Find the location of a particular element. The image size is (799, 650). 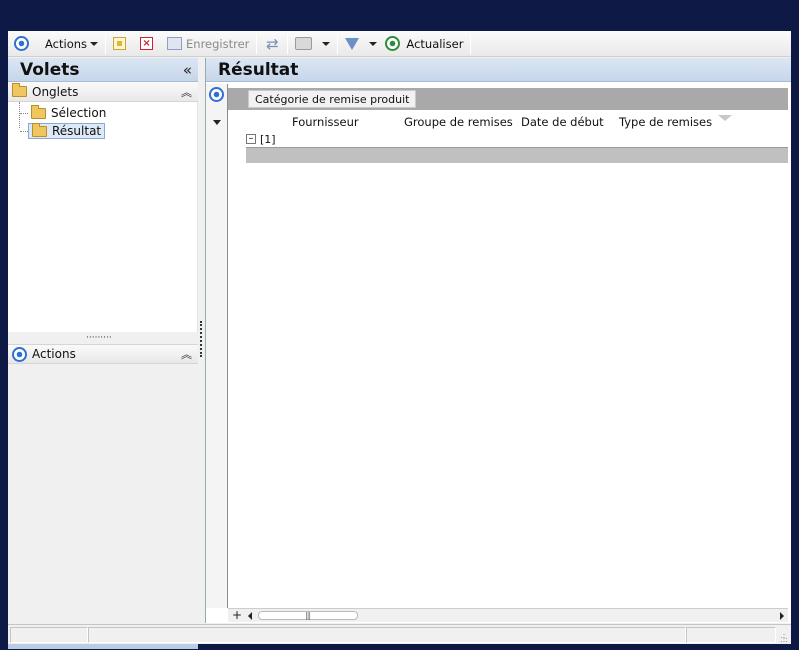

group-by-chip: Catégorie de remise produit is located at coordinates (332, 99).